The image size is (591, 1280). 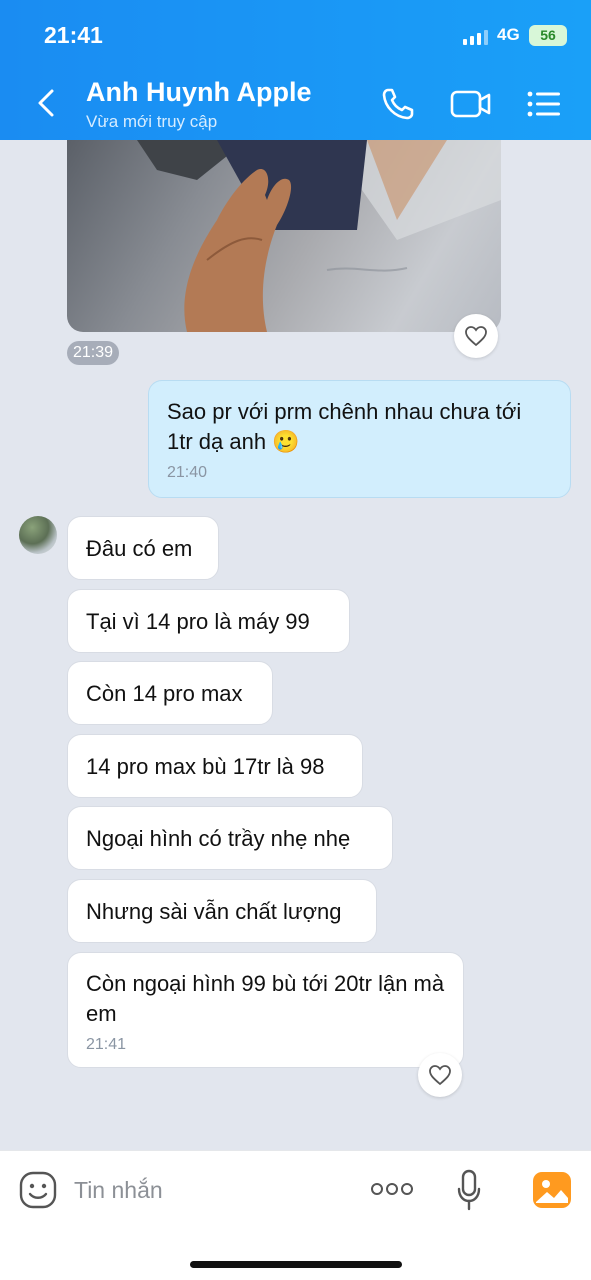 I want to click on contact-name: Anh Huynh Apple, so click(x=198, y=92).